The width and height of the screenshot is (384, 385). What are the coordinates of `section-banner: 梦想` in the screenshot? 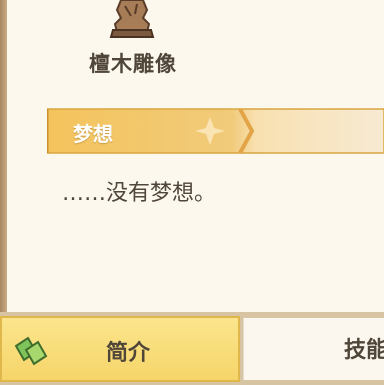 It's located at (215, 132).